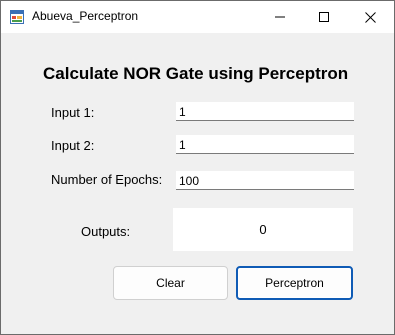 The width and height of the screenshot is (395, 335). I want to click on outputs-display: 0, so click(263, 229).